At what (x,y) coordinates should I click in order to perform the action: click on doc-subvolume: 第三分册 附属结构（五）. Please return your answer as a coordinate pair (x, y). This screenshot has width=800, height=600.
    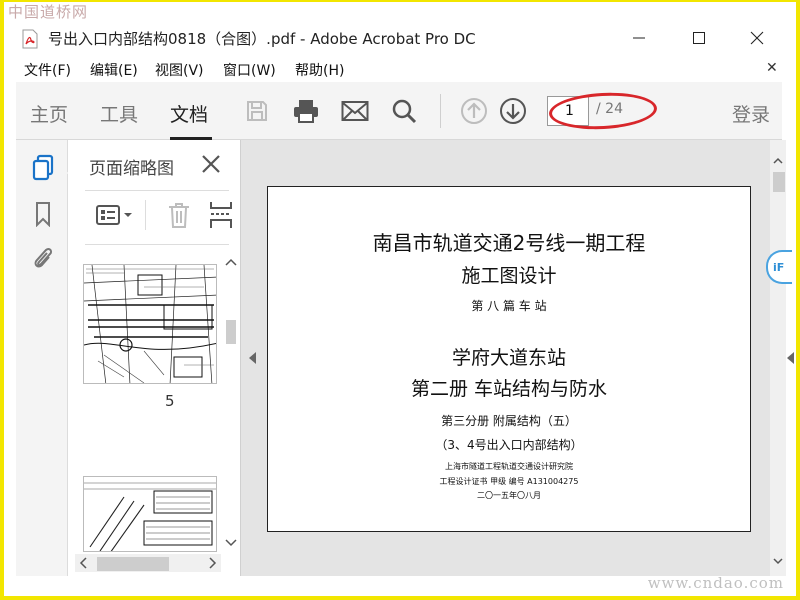
    Looking at the image, I should click on (509, 421).